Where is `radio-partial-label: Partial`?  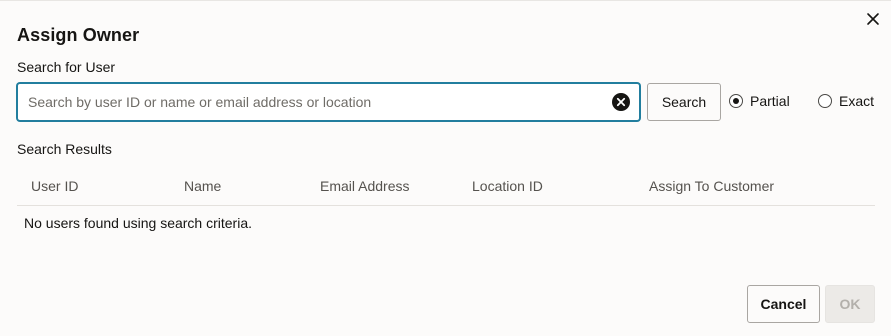 radio-partial-label: Partial is located at coordinates (770, 101).